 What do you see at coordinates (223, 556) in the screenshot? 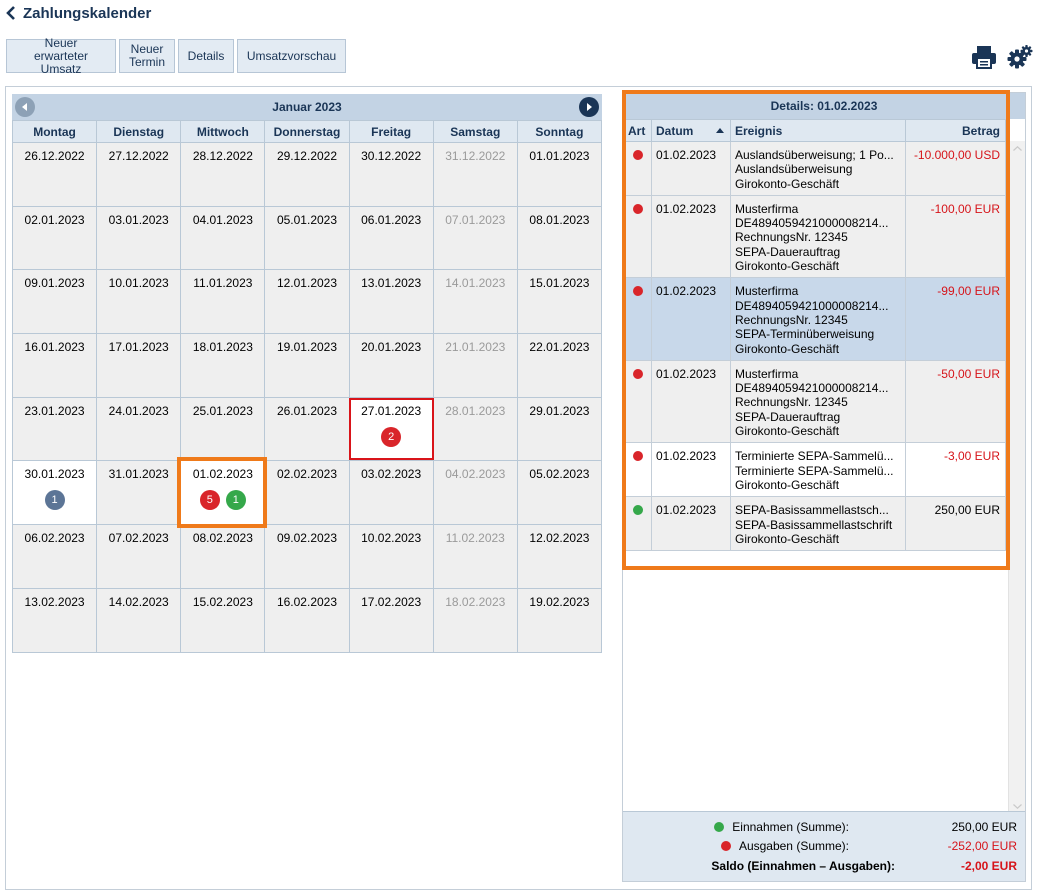
I see `calendar-day-cell: 08.02.2023` at bounding box center [223, 556].